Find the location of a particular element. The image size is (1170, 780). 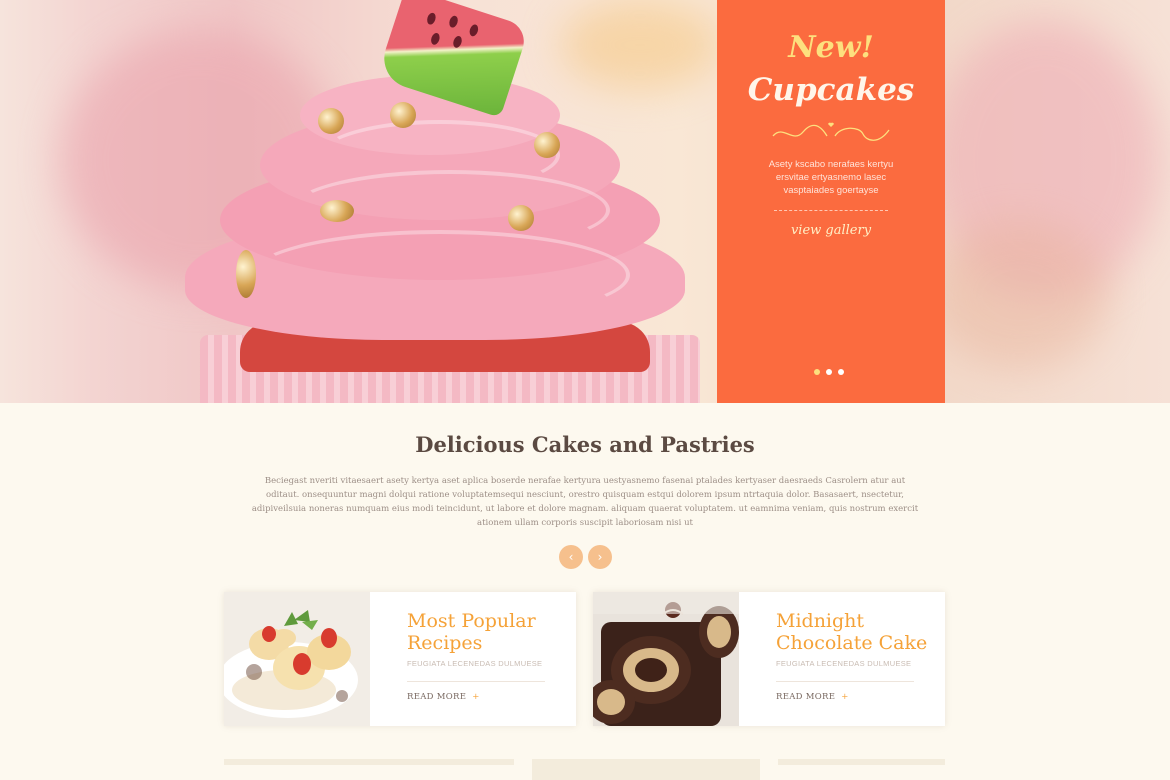

view-gallery-link: view gallery is located at coordinates (831, 230).